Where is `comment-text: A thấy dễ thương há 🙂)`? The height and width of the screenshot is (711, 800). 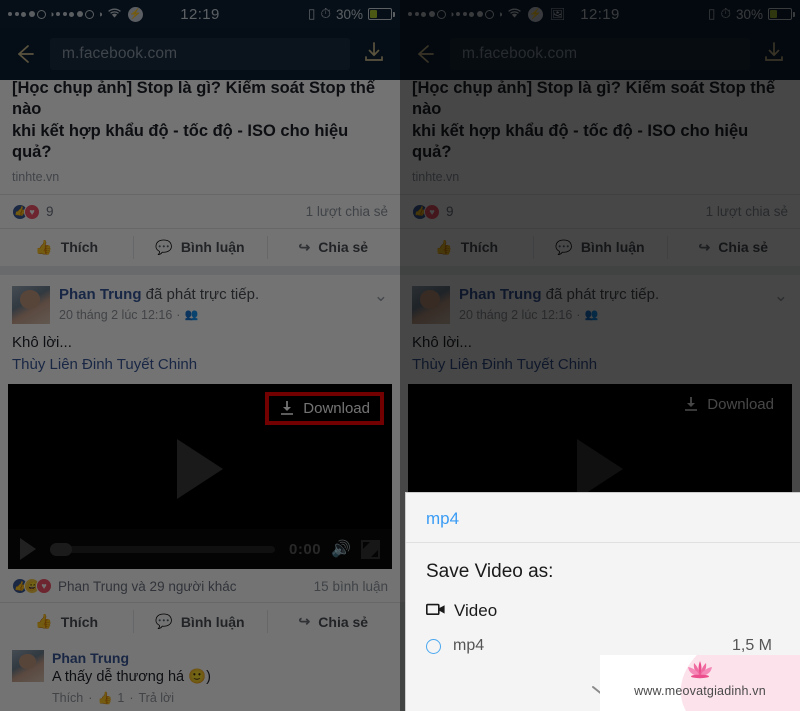
comment-text: A thấy dễ thương há 🙂) is located at coordinates (131, 677).